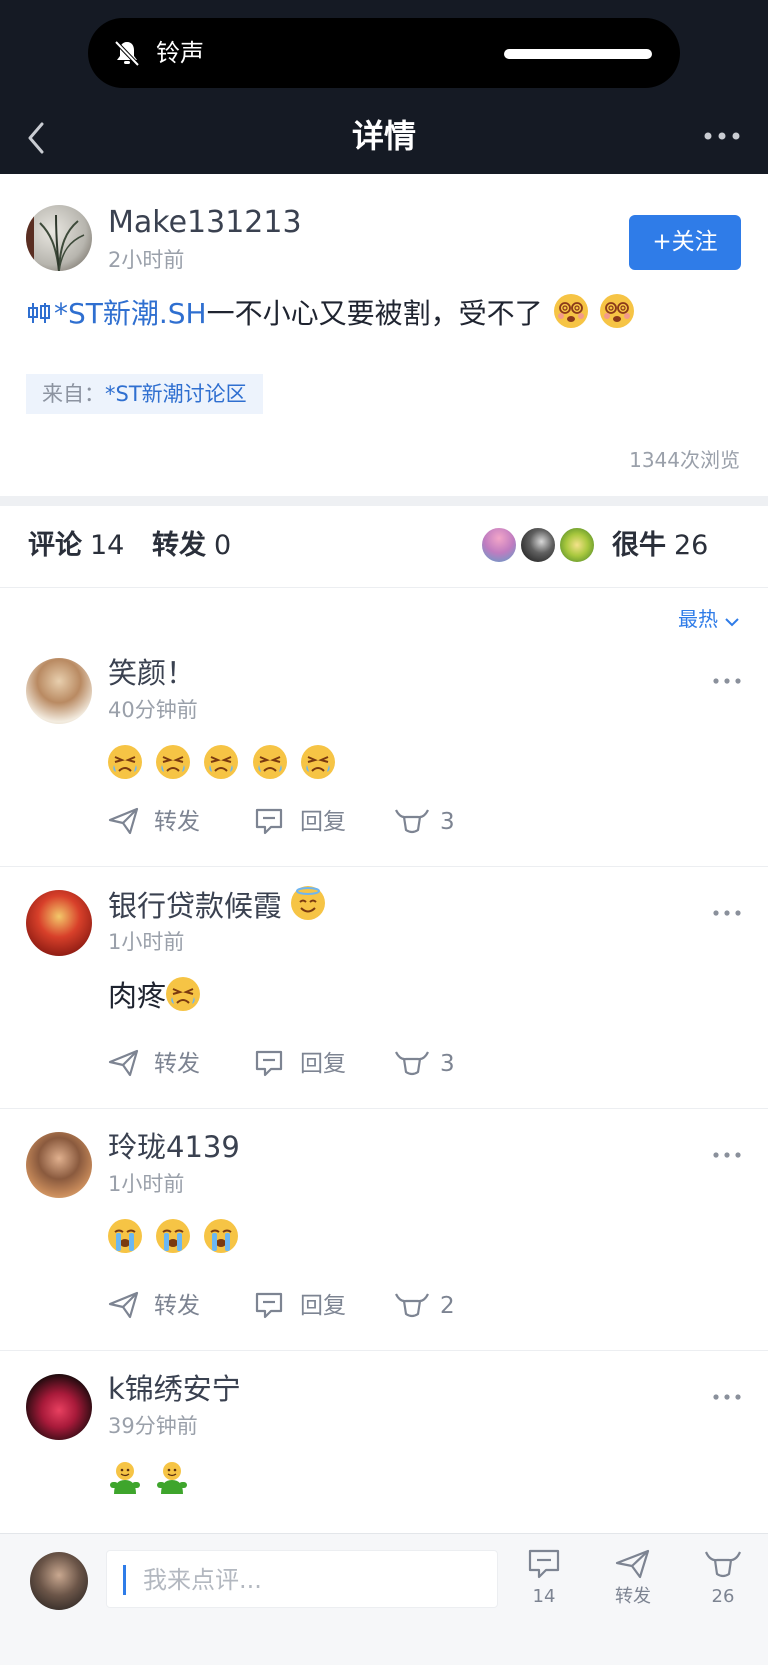 The width and height of the screenshot is (768, 1665). I want to click on comment-item: 玲珑4139 1小时前 转发 回复 2, so click(384, 1230).